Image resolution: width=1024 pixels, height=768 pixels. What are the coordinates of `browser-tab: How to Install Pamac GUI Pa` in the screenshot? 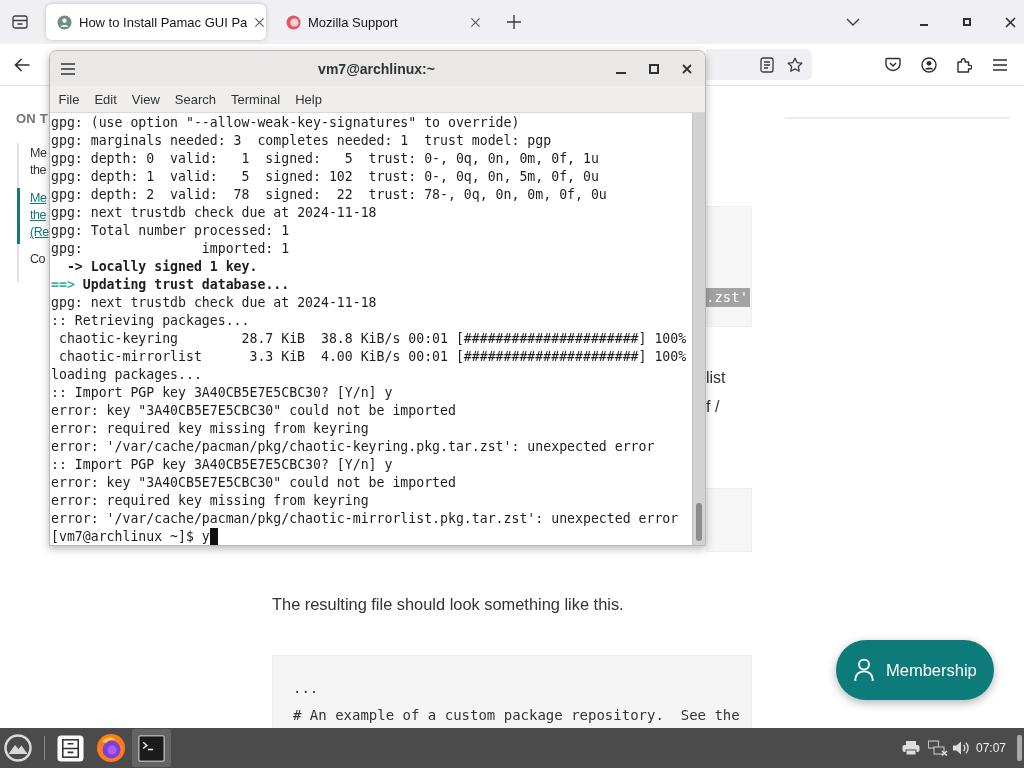 It's located at (156, 22).